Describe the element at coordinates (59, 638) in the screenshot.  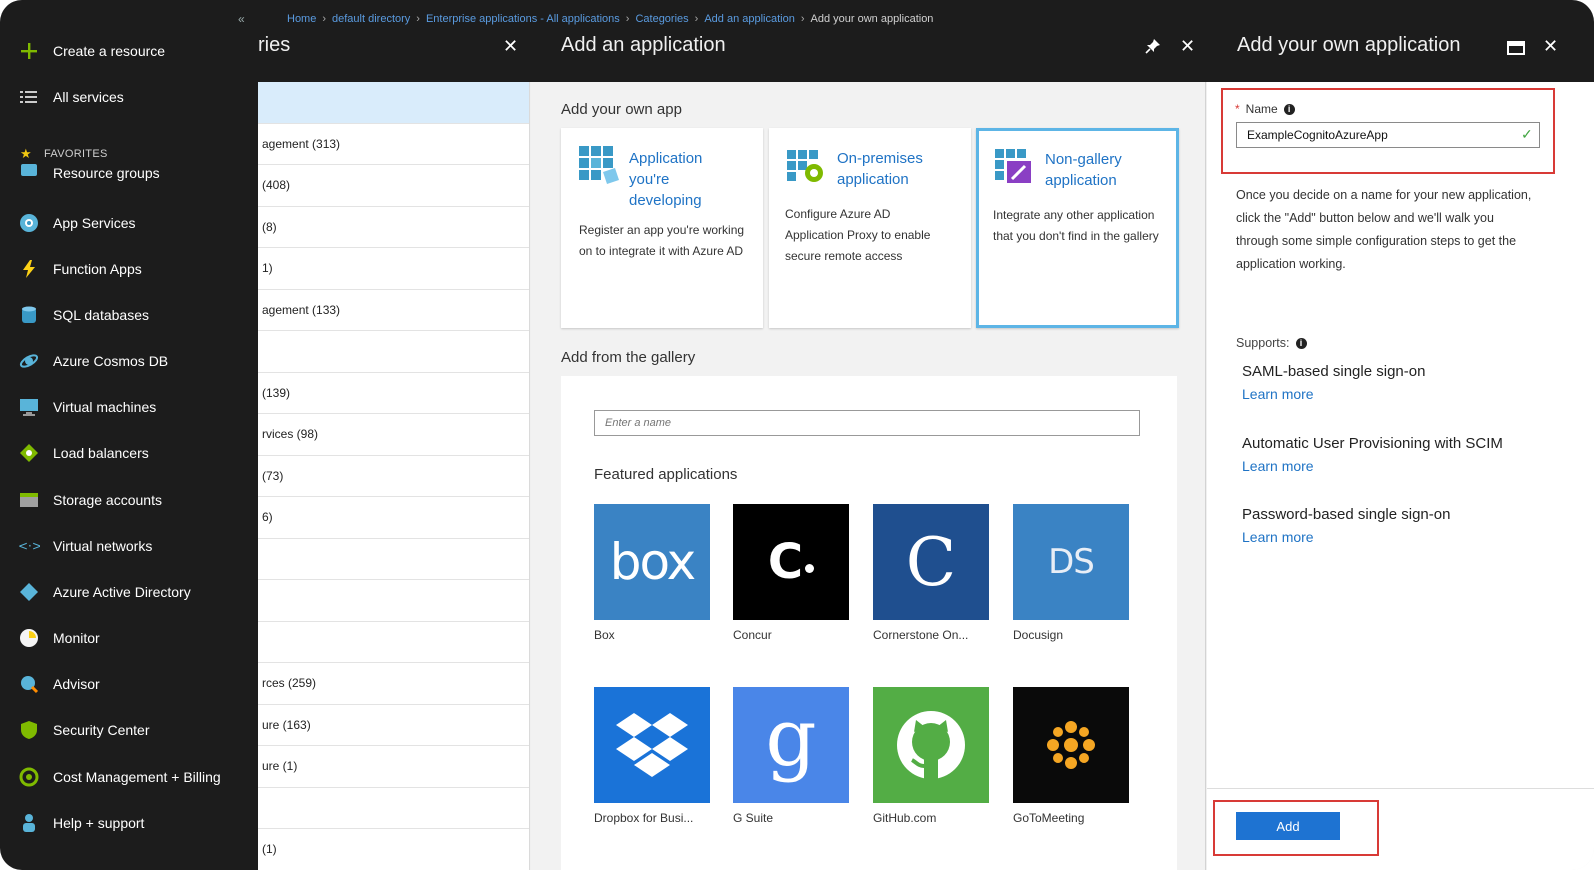
I see `sidebar-item-monitor: Monitor` at that location.